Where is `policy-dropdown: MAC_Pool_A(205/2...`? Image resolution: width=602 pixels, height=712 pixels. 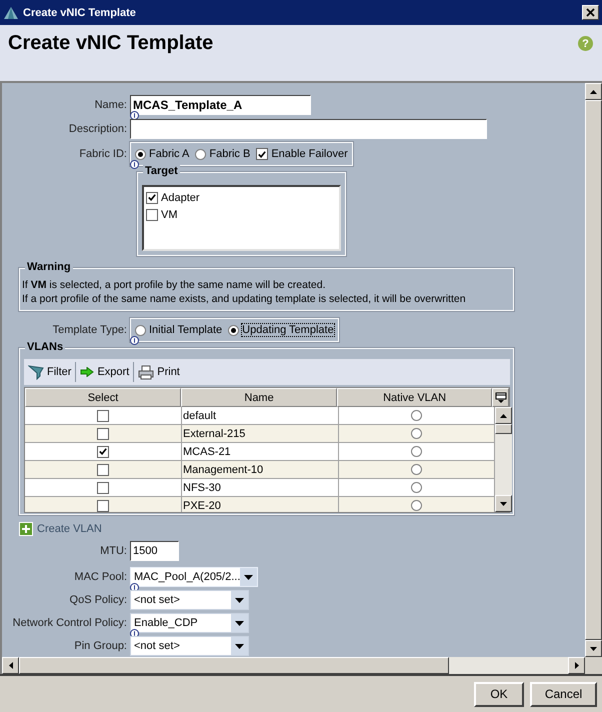 policy-dropdown: MAC_Pool_A(205/2... is located at coordinates (194, 577).